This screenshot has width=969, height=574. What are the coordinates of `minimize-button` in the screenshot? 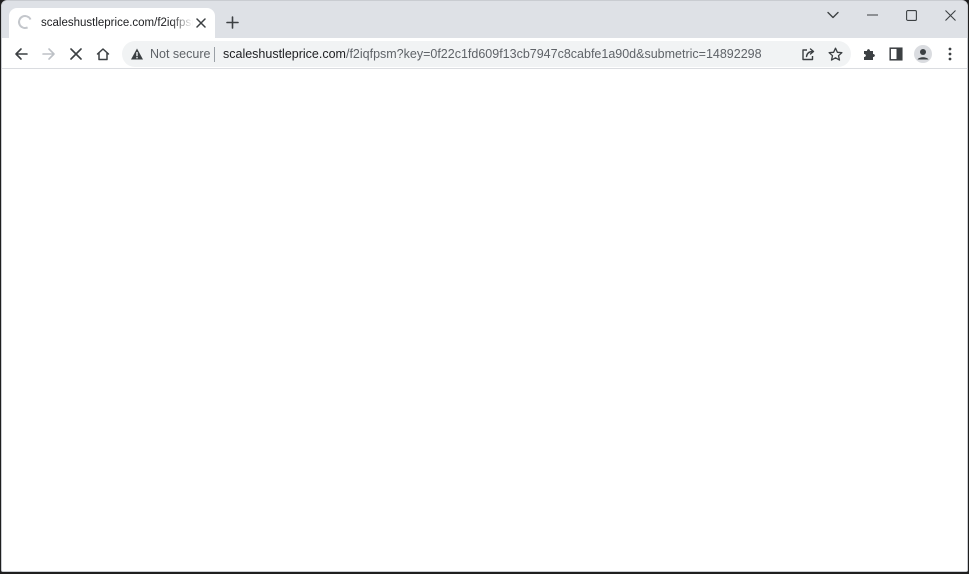 It's located at (872, 15).